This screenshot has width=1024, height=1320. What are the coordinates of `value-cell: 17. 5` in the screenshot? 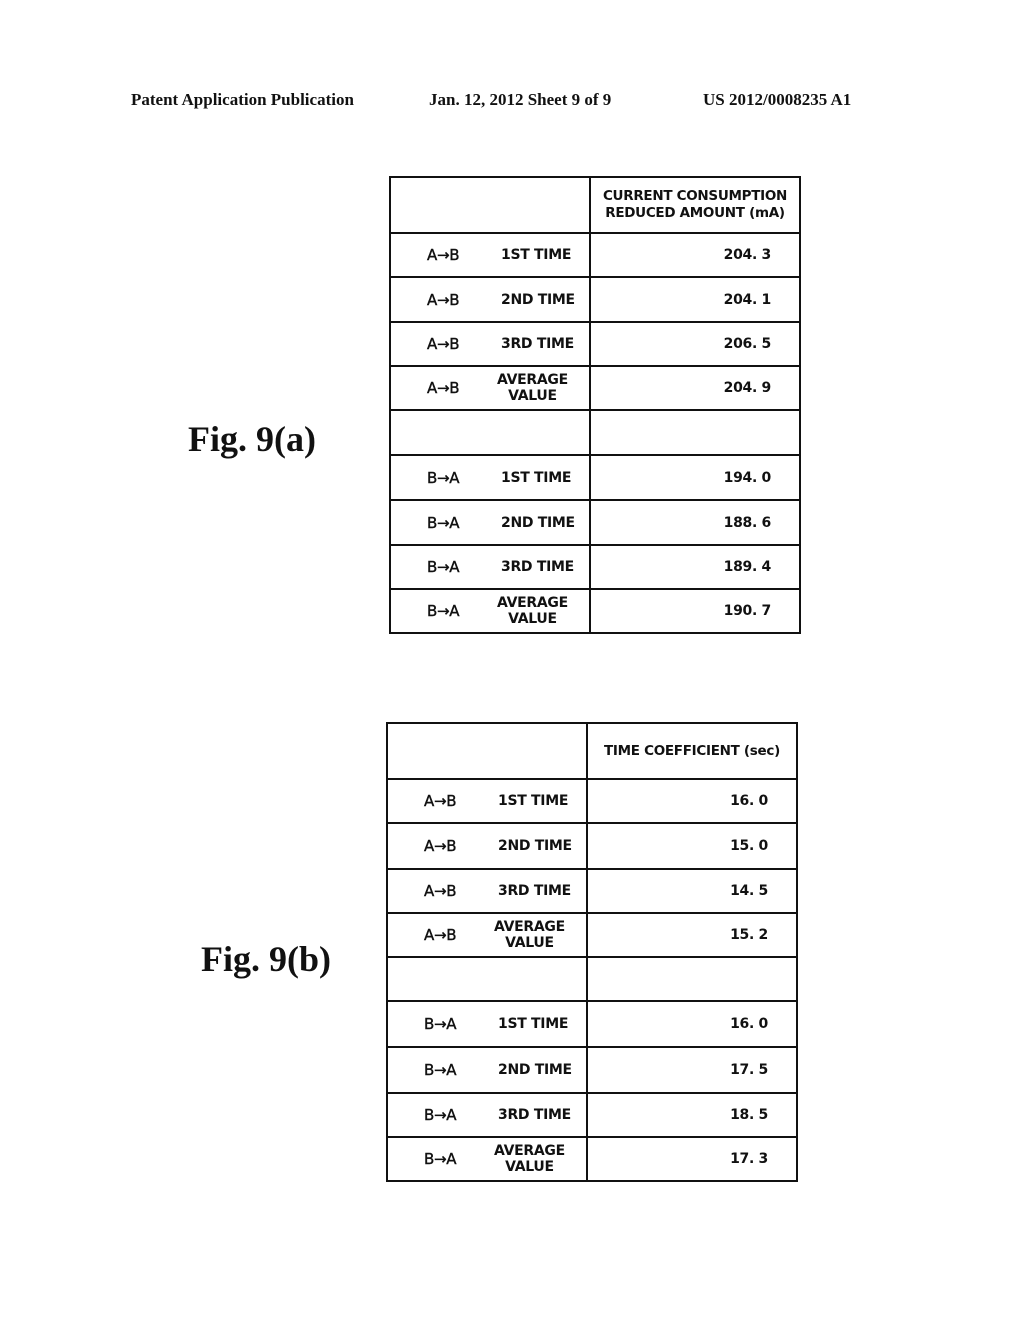 It's located at (692, 1070).